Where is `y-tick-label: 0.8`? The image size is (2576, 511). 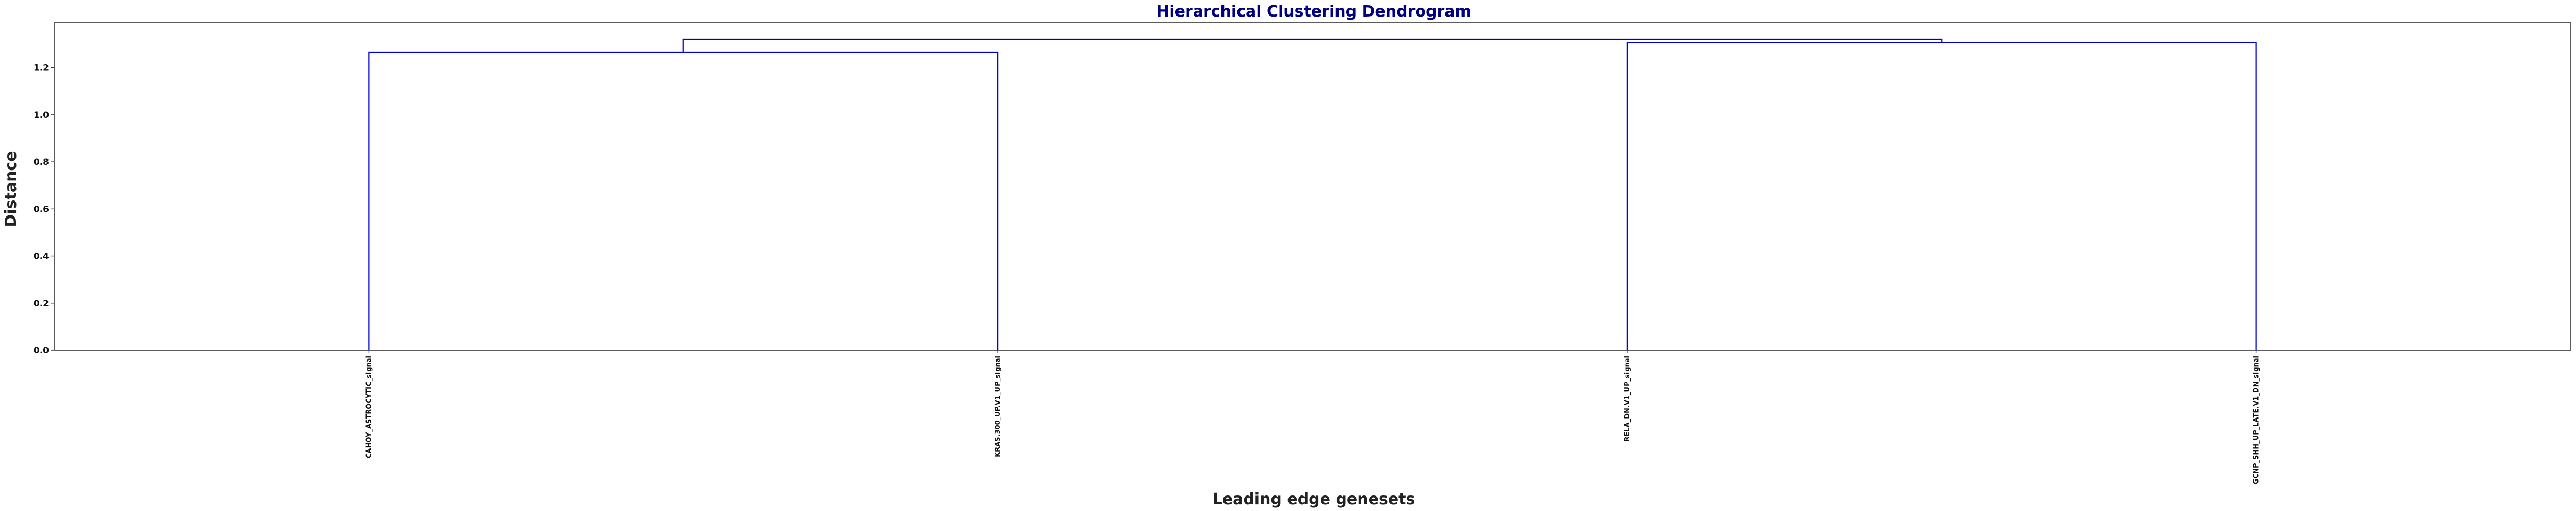
y-tick-label: 0.8 is located at coordinates (41, 162).